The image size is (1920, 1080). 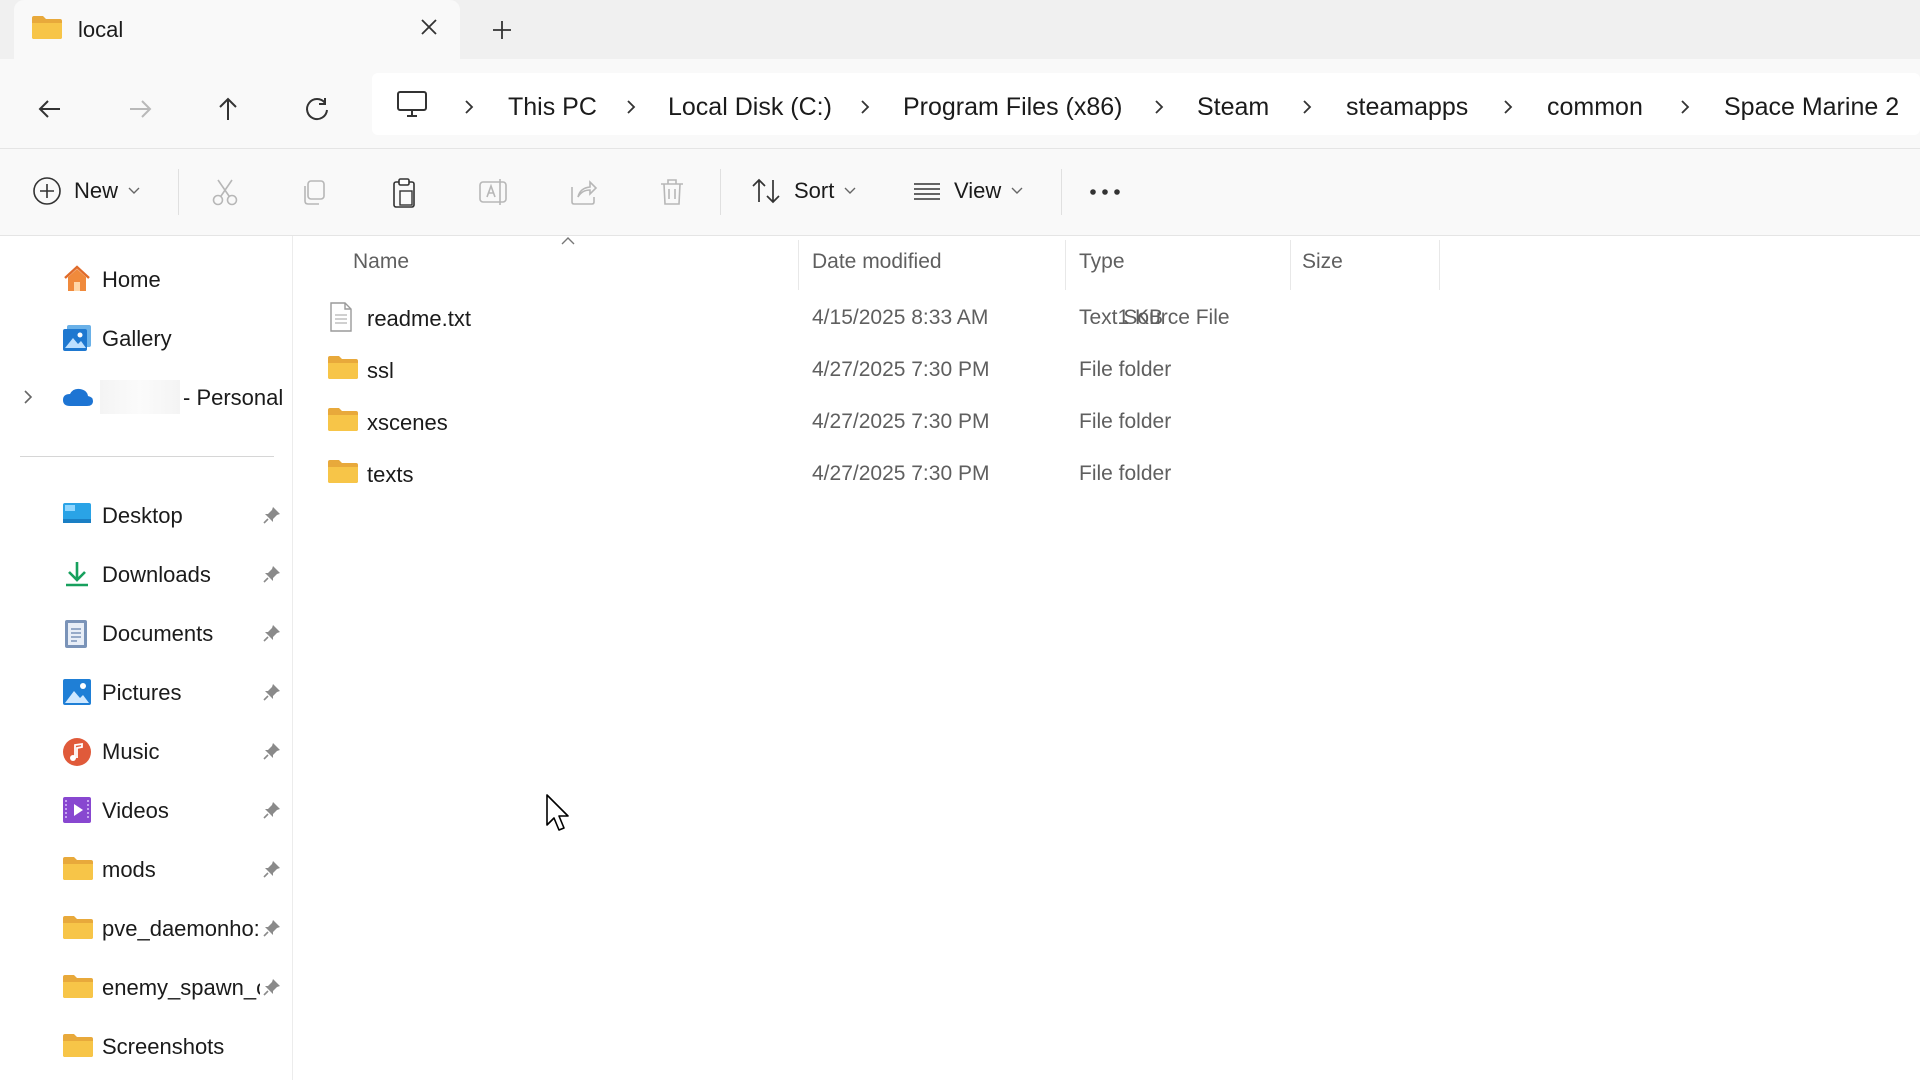 I want to click on sidebar-item-desktop: Desktop, so click(x=146, y=515).